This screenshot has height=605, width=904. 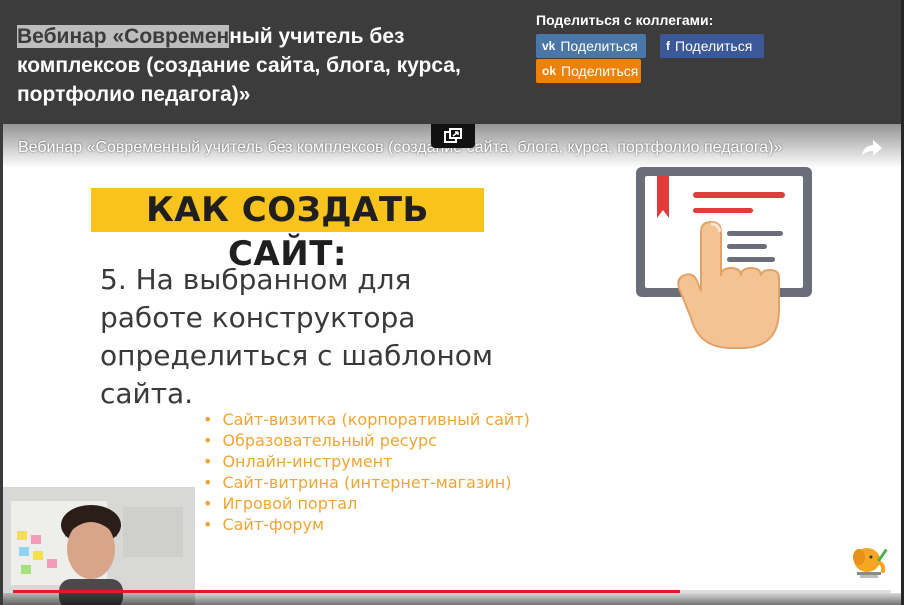 What do you see at coordinates (347, 591) in the screenshot?
I see `video-progress-fill` at bounding box center [347, 591].